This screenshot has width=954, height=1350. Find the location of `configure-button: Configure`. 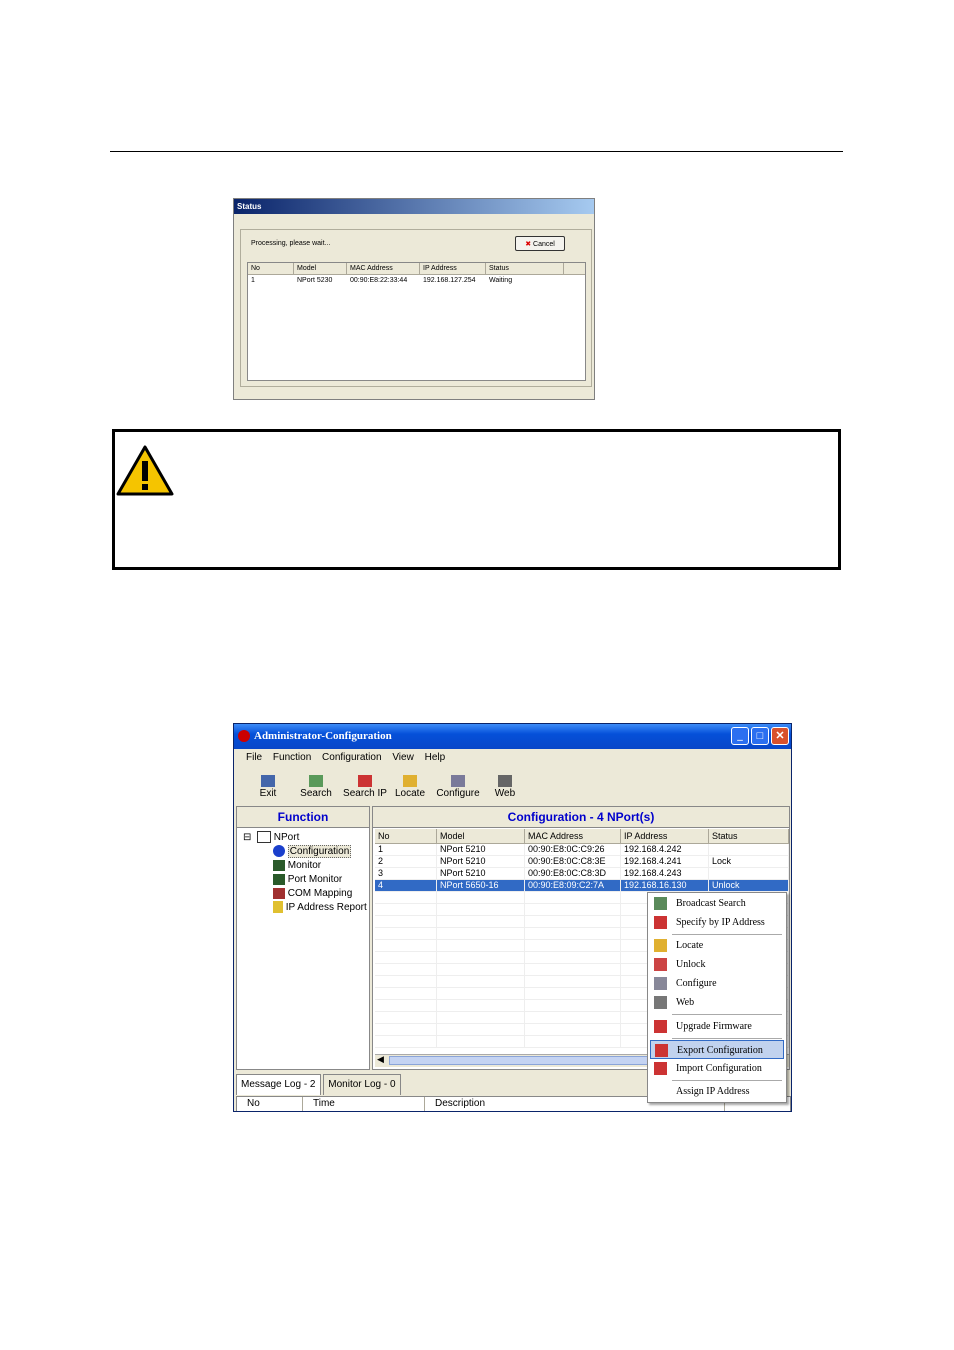

configure-button: Configure is located at coordinates (458, 786).